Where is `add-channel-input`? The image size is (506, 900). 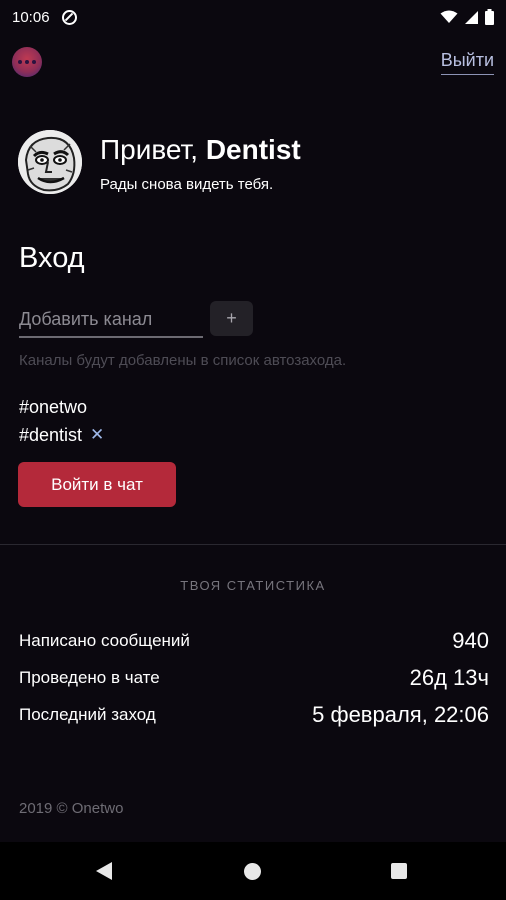
add-channel-input is located at coordinates (111, 319).